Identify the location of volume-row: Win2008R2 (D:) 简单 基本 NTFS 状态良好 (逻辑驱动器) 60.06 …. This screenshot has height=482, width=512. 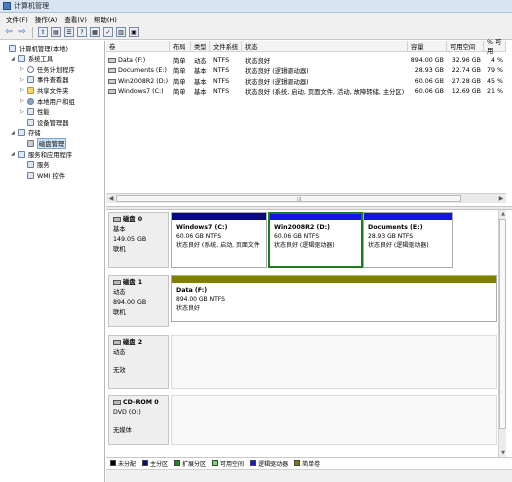
(306, 81).